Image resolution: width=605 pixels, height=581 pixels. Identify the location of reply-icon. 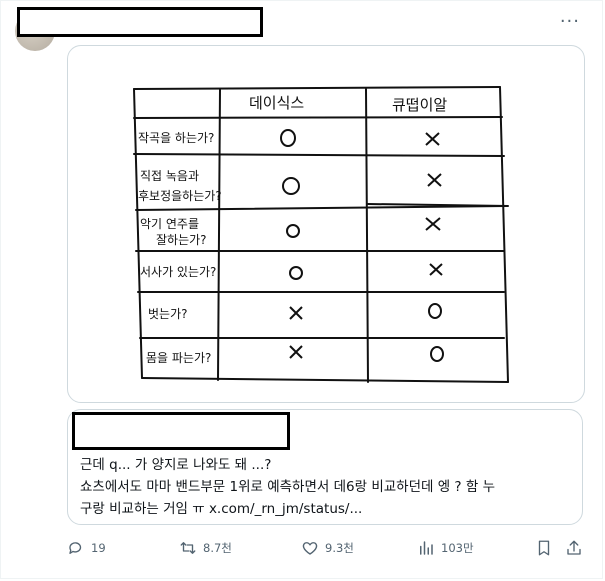
(75, 548).